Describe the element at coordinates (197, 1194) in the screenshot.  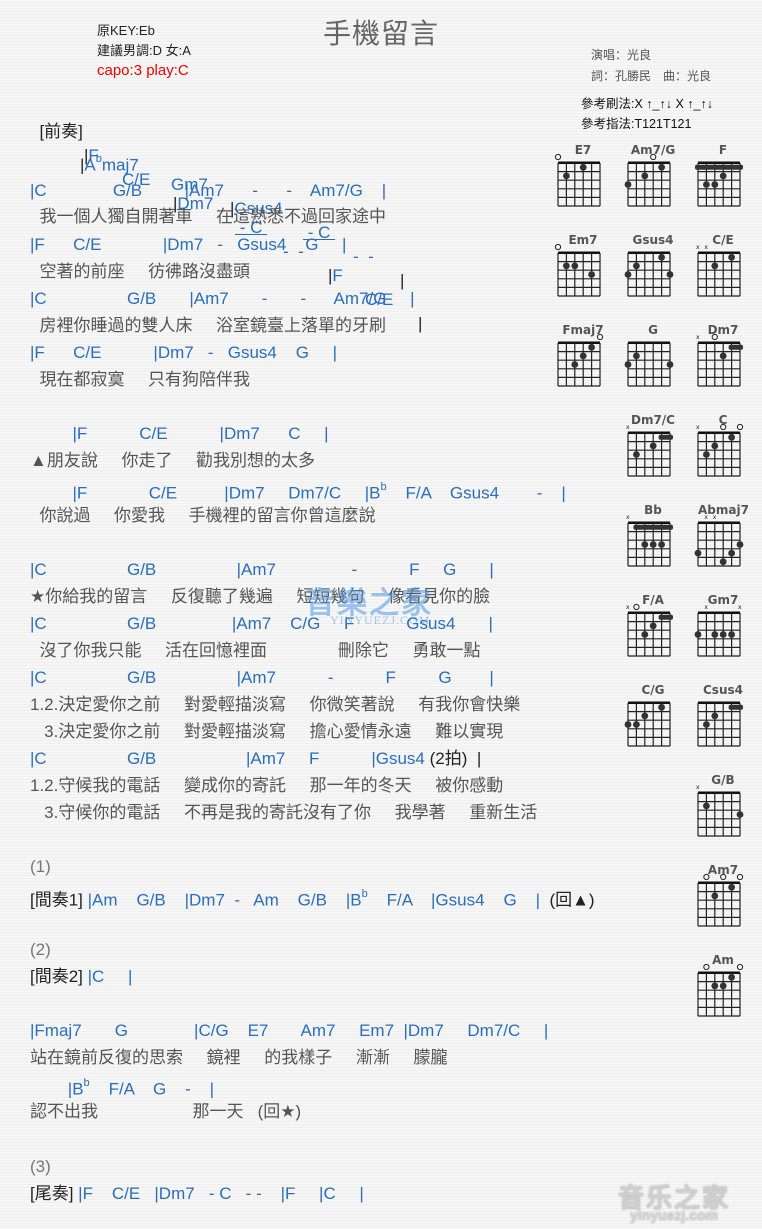
I see `outro-line: [尾奏] |F C/E |Dm7 - C - - |F |C |` at that location.